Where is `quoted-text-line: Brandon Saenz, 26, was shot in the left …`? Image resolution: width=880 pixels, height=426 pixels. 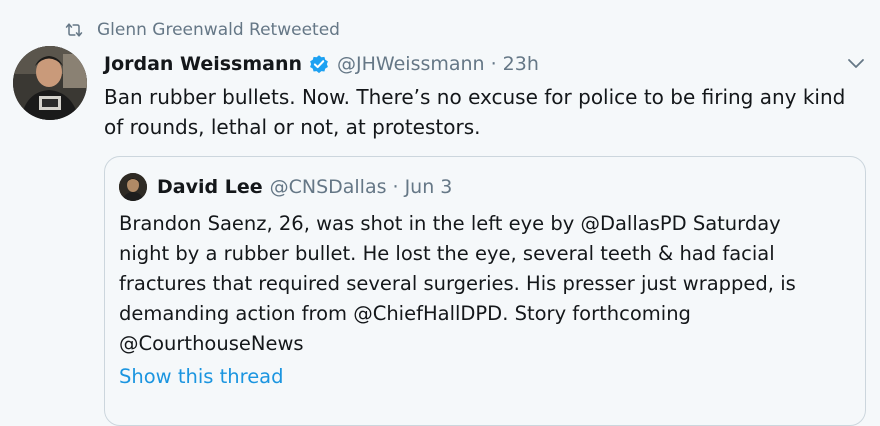
quoted-text-line: Brandon Saenz, 26, was shot in the left … is located at coordinates (450, 223).